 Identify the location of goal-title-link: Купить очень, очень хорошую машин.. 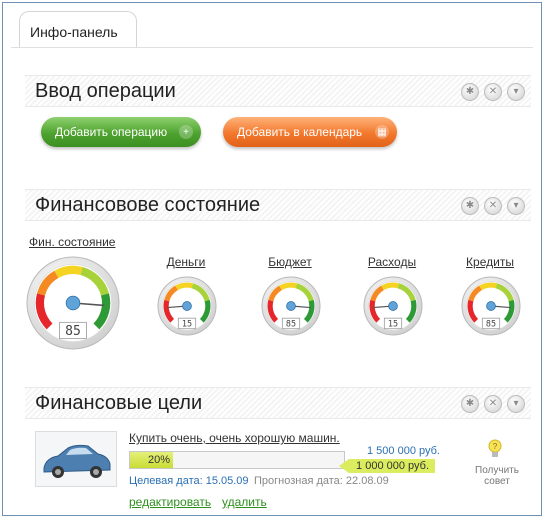
(234, 438).